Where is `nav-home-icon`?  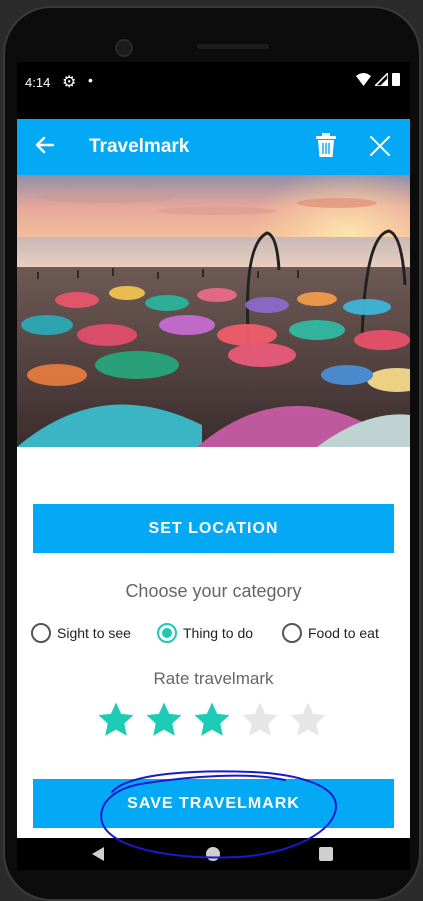
nav-home-icon is located at coordinates (213, 854).